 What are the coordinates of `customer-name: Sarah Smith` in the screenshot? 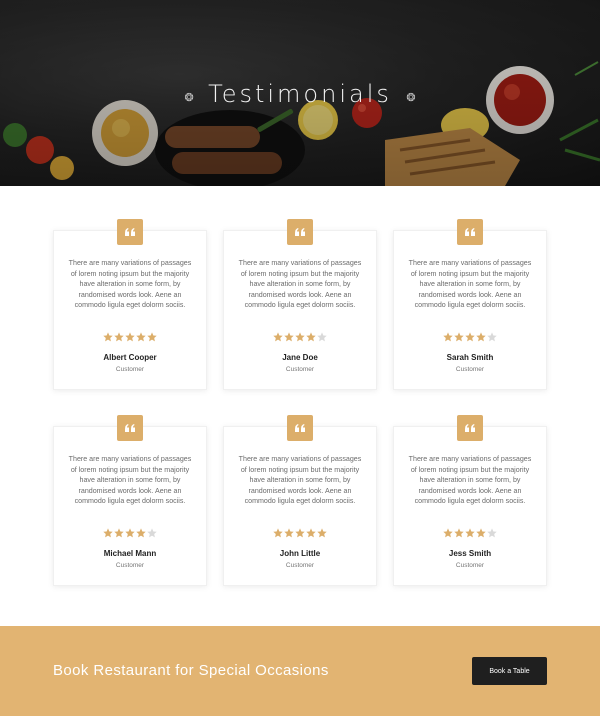 It's located at (470, 357).